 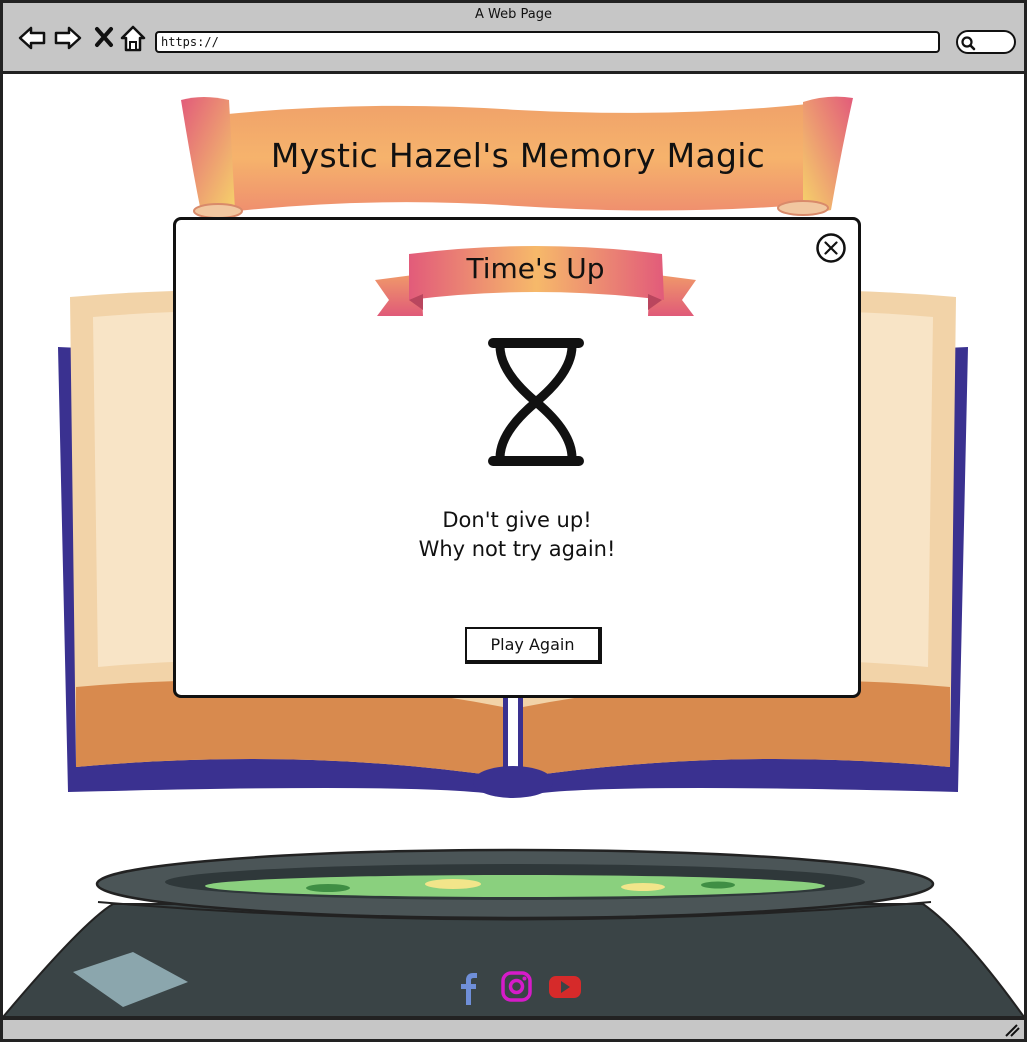 I want to click on modal-title-ribbon: Time's Up, so click(x=535, y=282).